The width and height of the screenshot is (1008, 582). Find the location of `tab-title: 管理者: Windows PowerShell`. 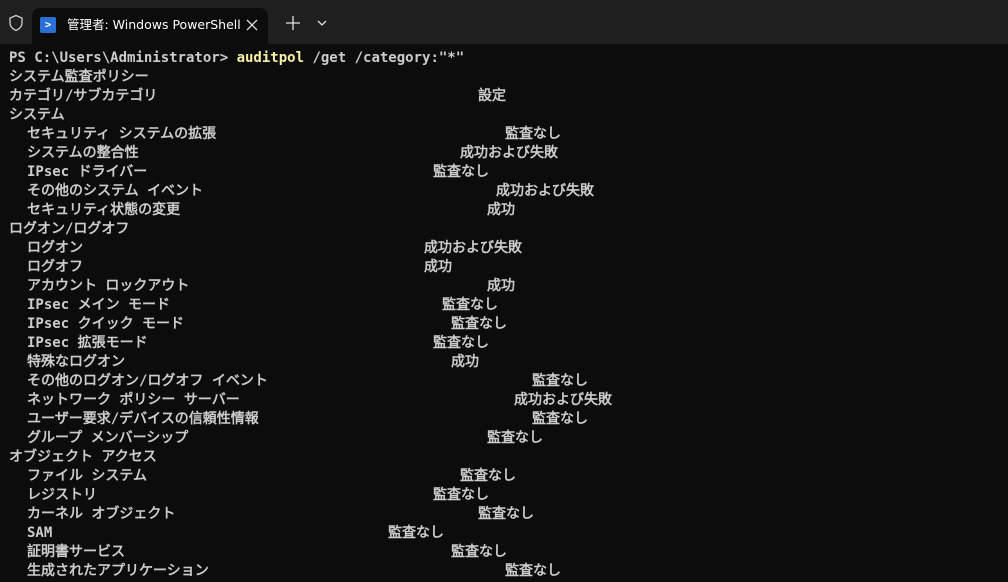

tab-title: 管理者: Windows PowerShell is located at coordinates (154, 24).